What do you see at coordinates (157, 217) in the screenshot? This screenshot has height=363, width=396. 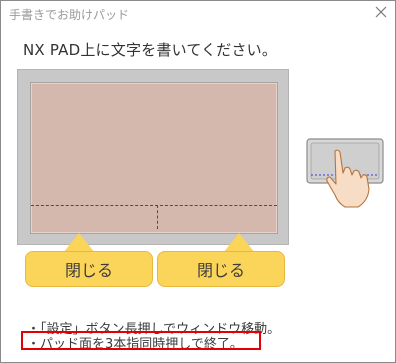 I see `guide-line-vertical` at bounding box center [157, 217].